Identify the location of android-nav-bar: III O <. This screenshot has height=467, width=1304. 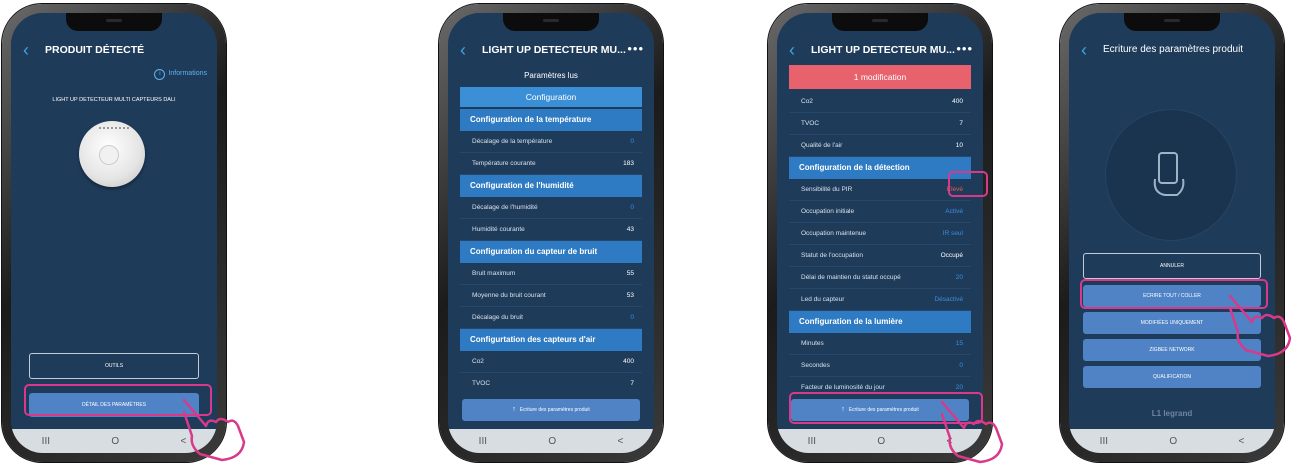
(551, 441).